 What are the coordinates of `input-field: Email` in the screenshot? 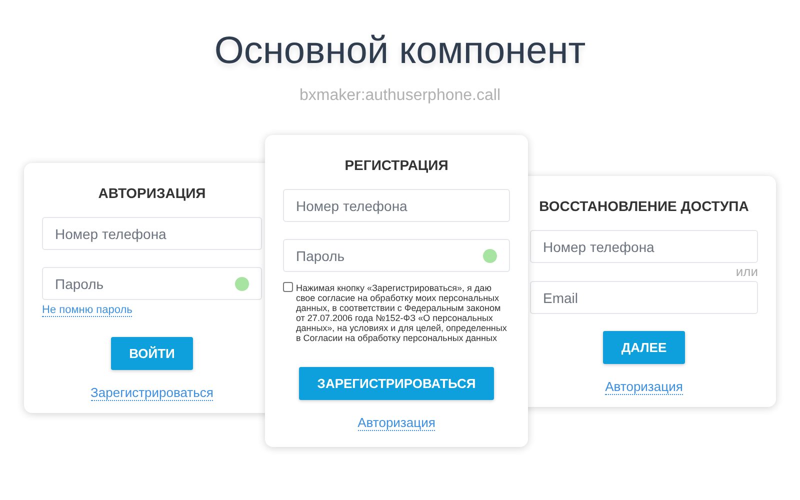 It's located at (644, 297).